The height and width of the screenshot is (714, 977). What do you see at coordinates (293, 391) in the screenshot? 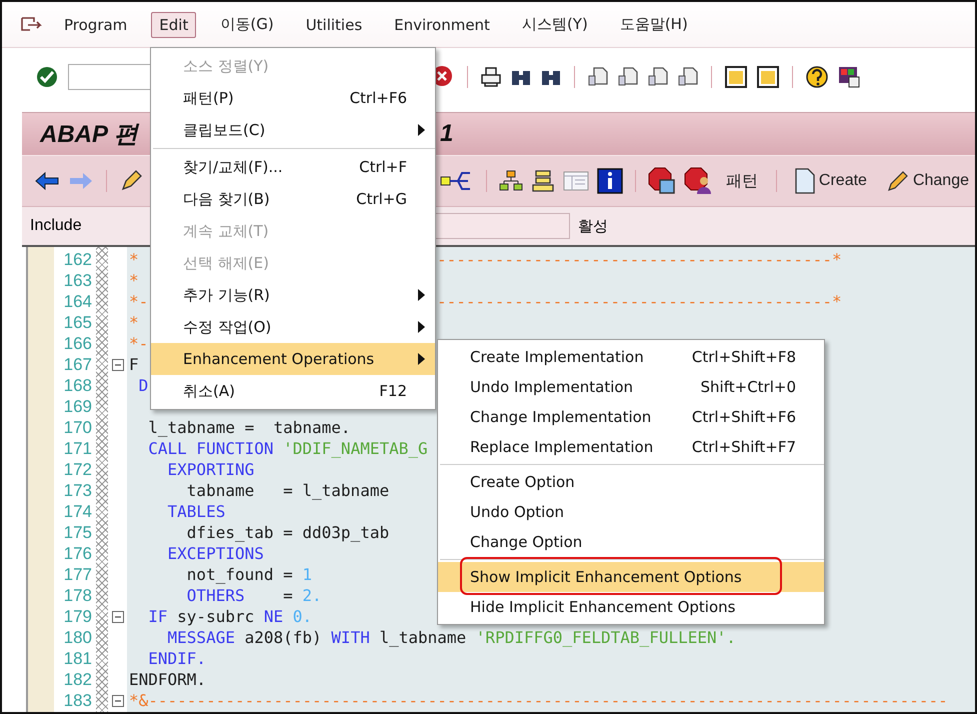
I see `menu-entry: 취소(A) F12` at bounding box center [293, 391].